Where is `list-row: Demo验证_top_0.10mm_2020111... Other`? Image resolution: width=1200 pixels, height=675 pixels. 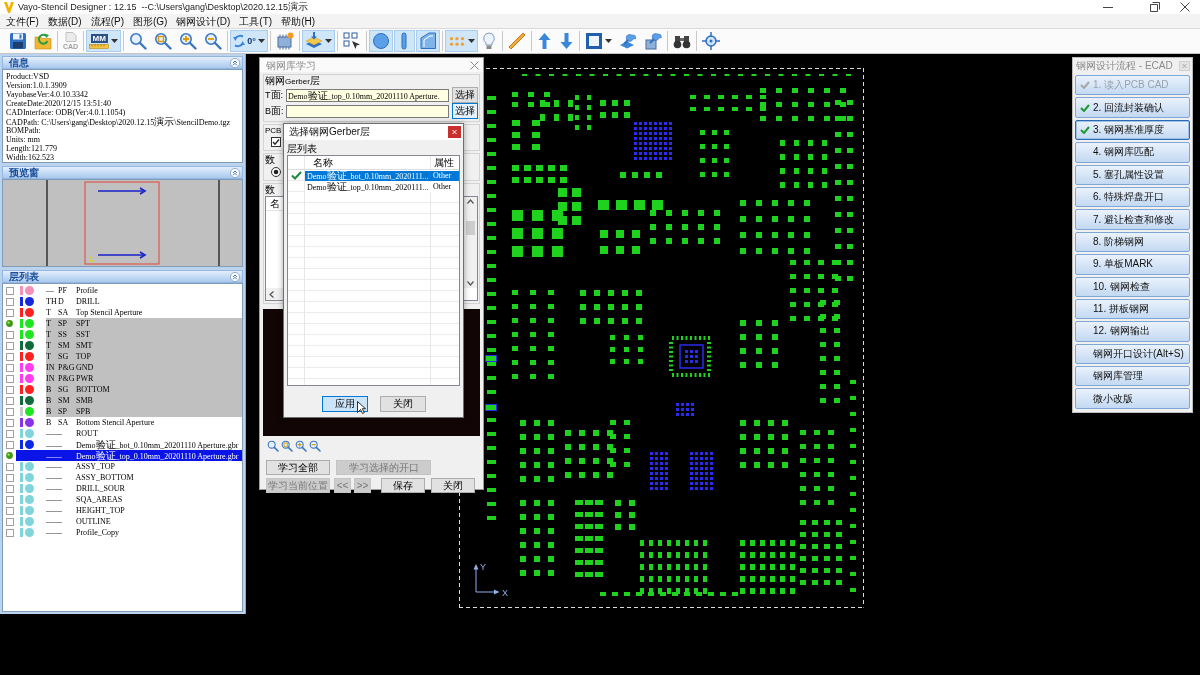
list-row: Demo验证_top_0.10mm_2020111... Other is located at coordinates (382, 186).